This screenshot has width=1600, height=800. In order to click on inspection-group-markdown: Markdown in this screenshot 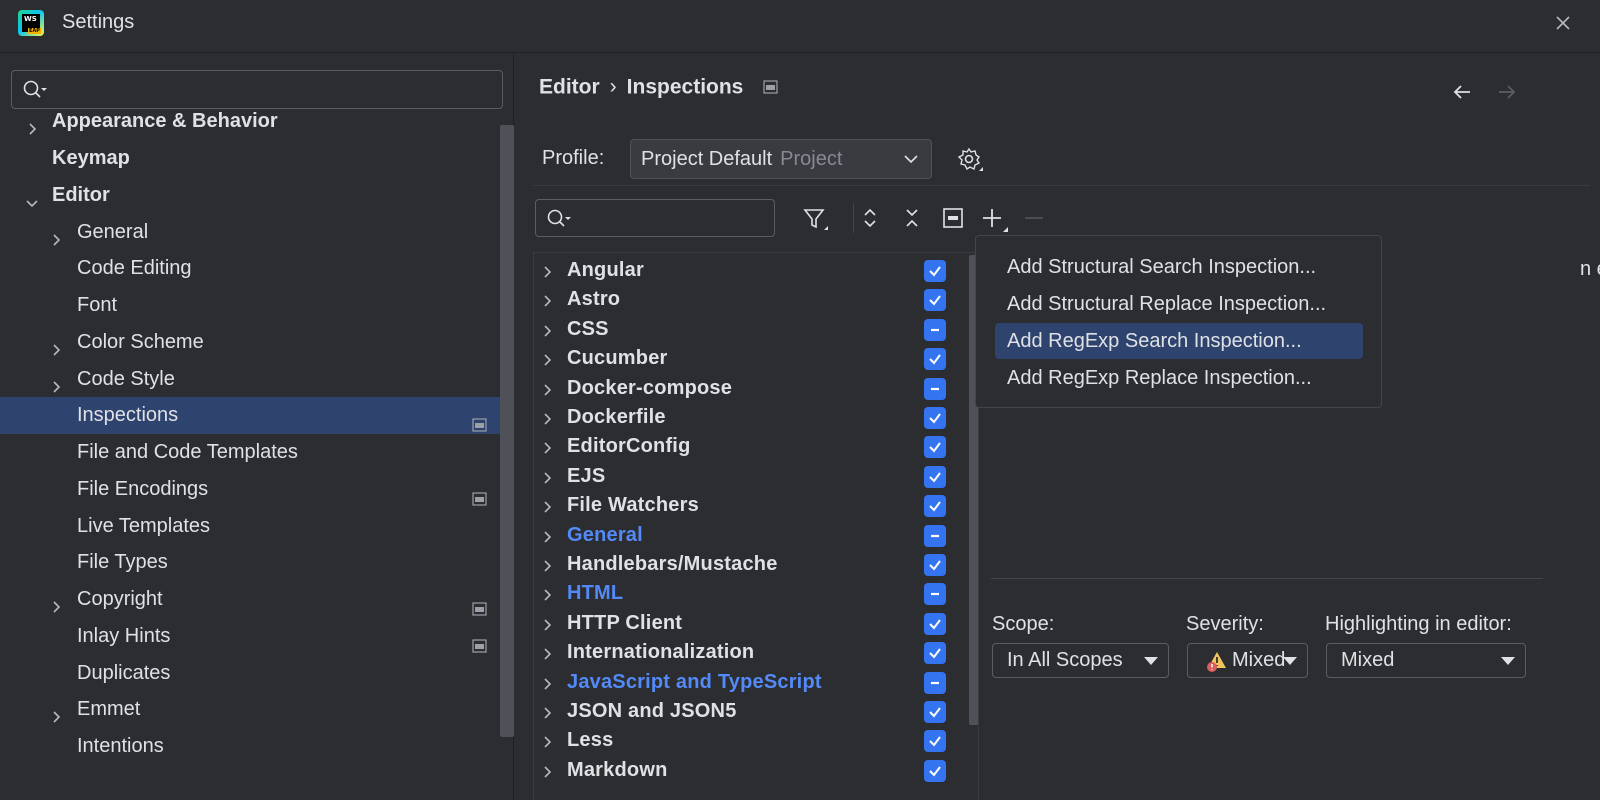, I will do `click(756, 771)`.